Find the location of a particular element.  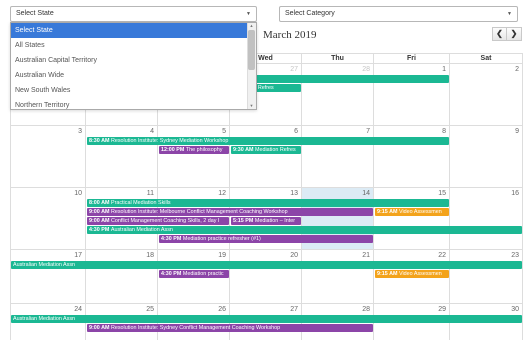

state-option: Select State is located at coordinates (133, 30).